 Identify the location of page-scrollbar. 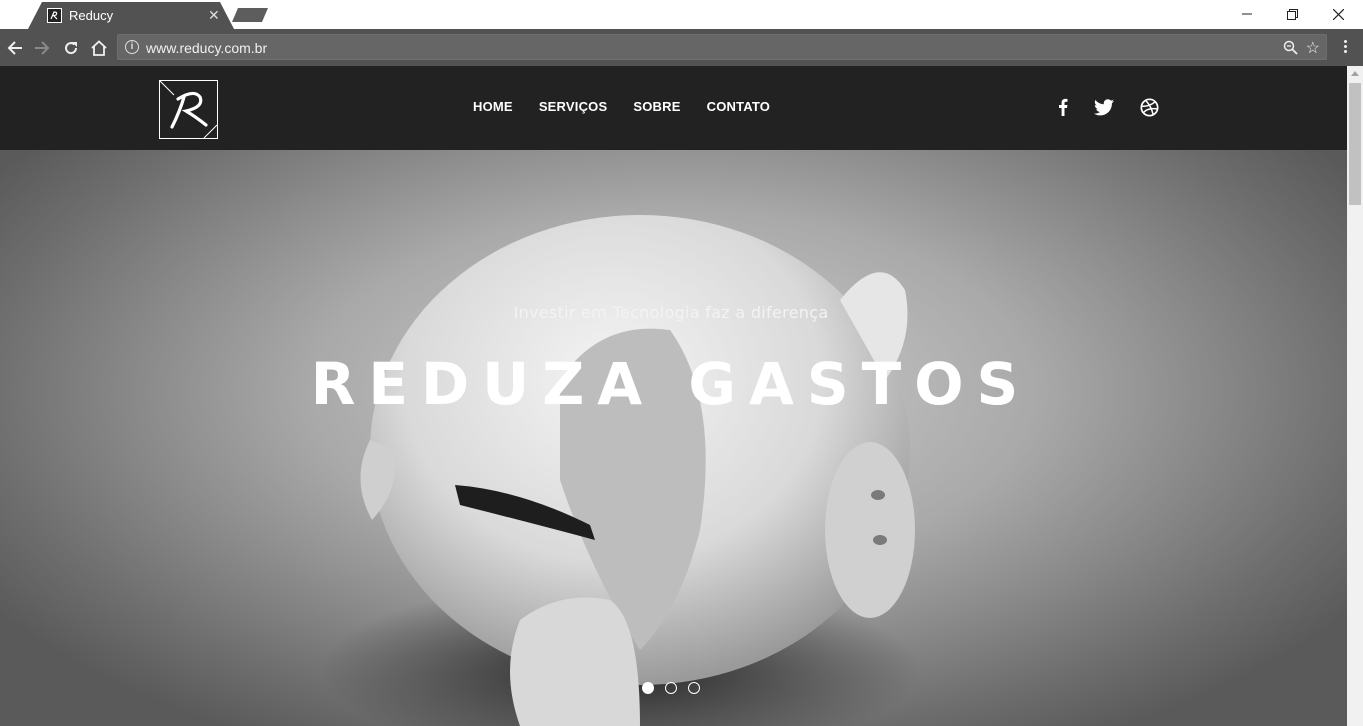
(1355, 396).